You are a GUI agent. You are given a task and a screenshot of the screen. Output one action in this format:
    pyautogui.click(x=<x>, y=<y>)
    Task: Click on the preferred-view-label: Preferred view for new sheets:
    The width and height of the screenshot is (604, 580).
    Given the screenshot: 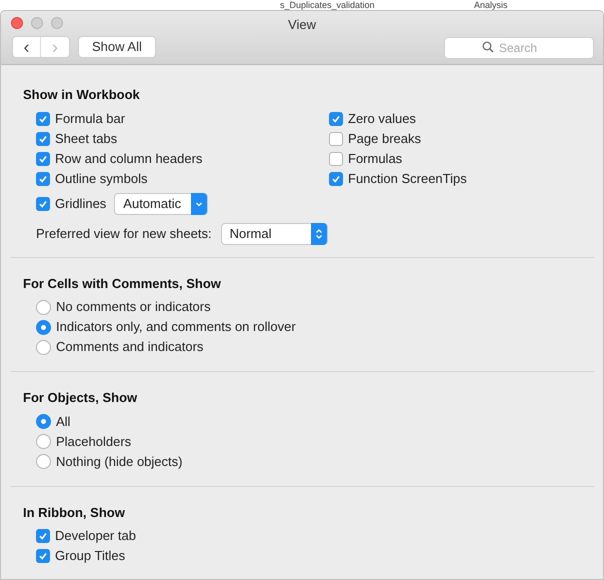 What is the action you would take?
    pyautogui.click(x=124, y=233)
    